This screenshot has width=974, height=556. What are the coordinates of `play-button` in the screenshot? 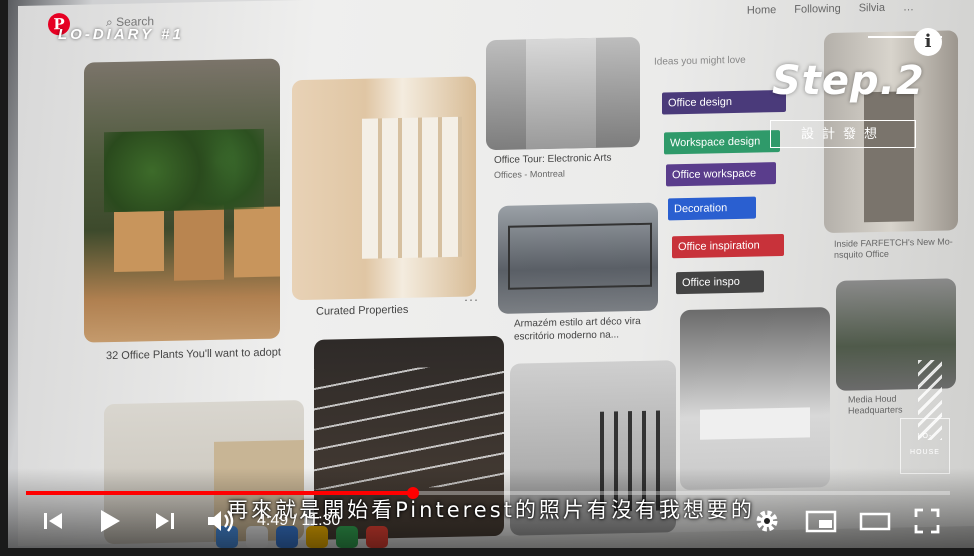 It's located at (109, 521).